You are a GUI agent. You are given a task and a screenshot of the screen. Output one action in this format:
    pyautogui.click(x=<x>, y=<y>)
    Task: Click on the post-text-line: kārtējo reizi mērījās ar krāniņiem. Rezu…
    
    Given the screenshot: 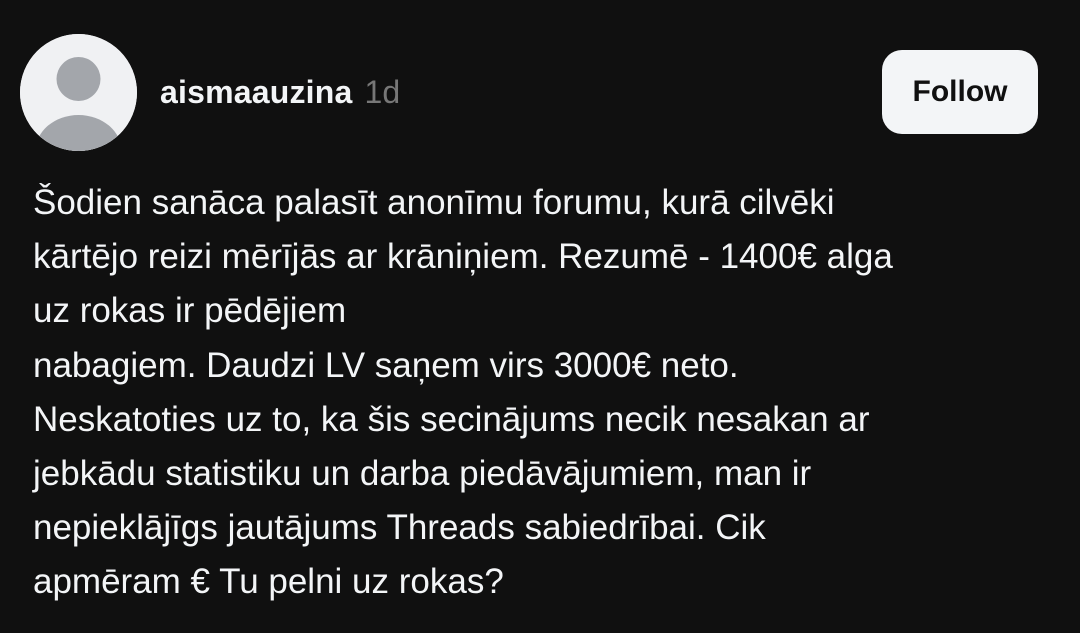 What is the action you would take?
    pyautogui.click(x=463, y=257)
    